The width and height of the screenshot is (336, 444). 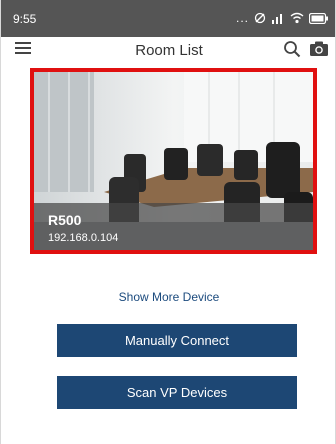 What do you see at coordinates (83, 238) in the screenshot?
I see `room-ip-address: 192.168.0.104` at bounding box center [83, 238].